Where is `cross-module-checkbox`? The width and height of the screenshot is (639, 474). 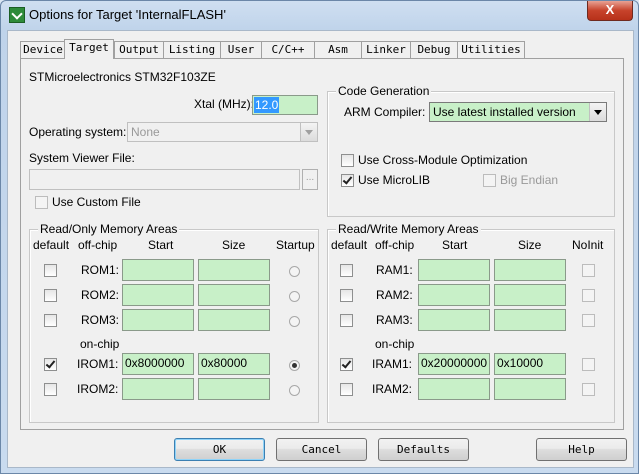
cross-module-checkbox is located at coordinates (347, 160).